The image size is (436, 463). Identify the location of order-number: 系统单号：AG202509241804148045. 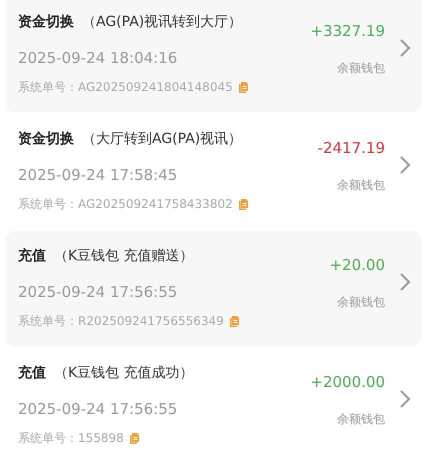
(125, 87).